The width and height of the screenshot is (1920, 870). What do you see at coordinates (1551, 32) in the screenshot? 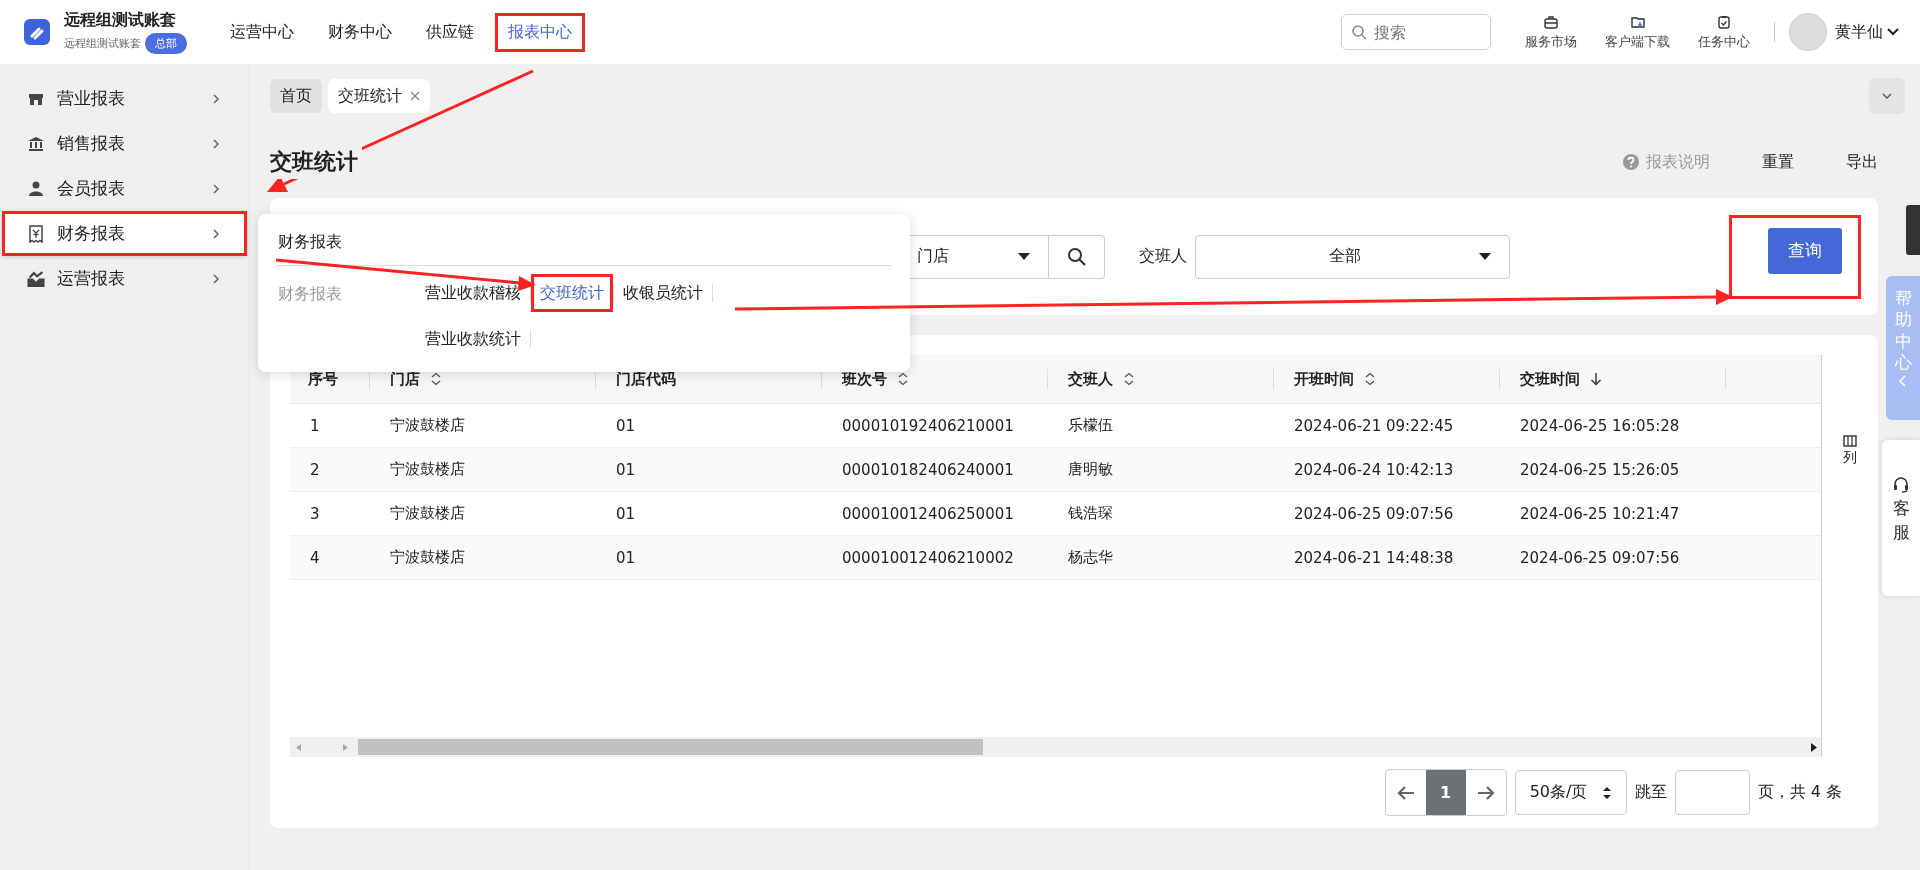
I see `toolbar-button: 服务市场` at bounding box center [1551, 32].